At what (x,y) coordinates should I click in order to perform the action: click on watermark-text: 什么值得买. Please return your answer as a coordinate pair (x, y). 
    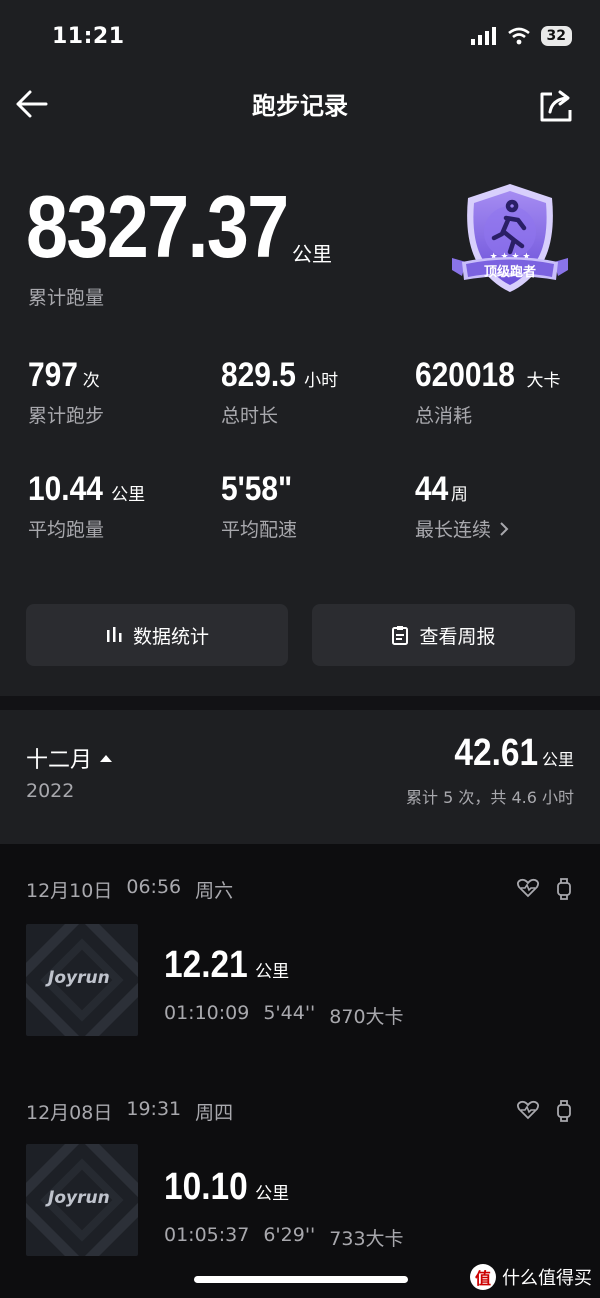
    Looking at the image, I should click on (547, 1278).